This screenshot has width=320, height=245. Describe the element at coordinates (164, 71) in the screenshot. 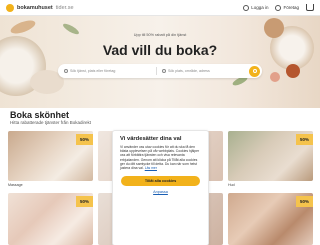

I see `location-pin-icon` at that location.